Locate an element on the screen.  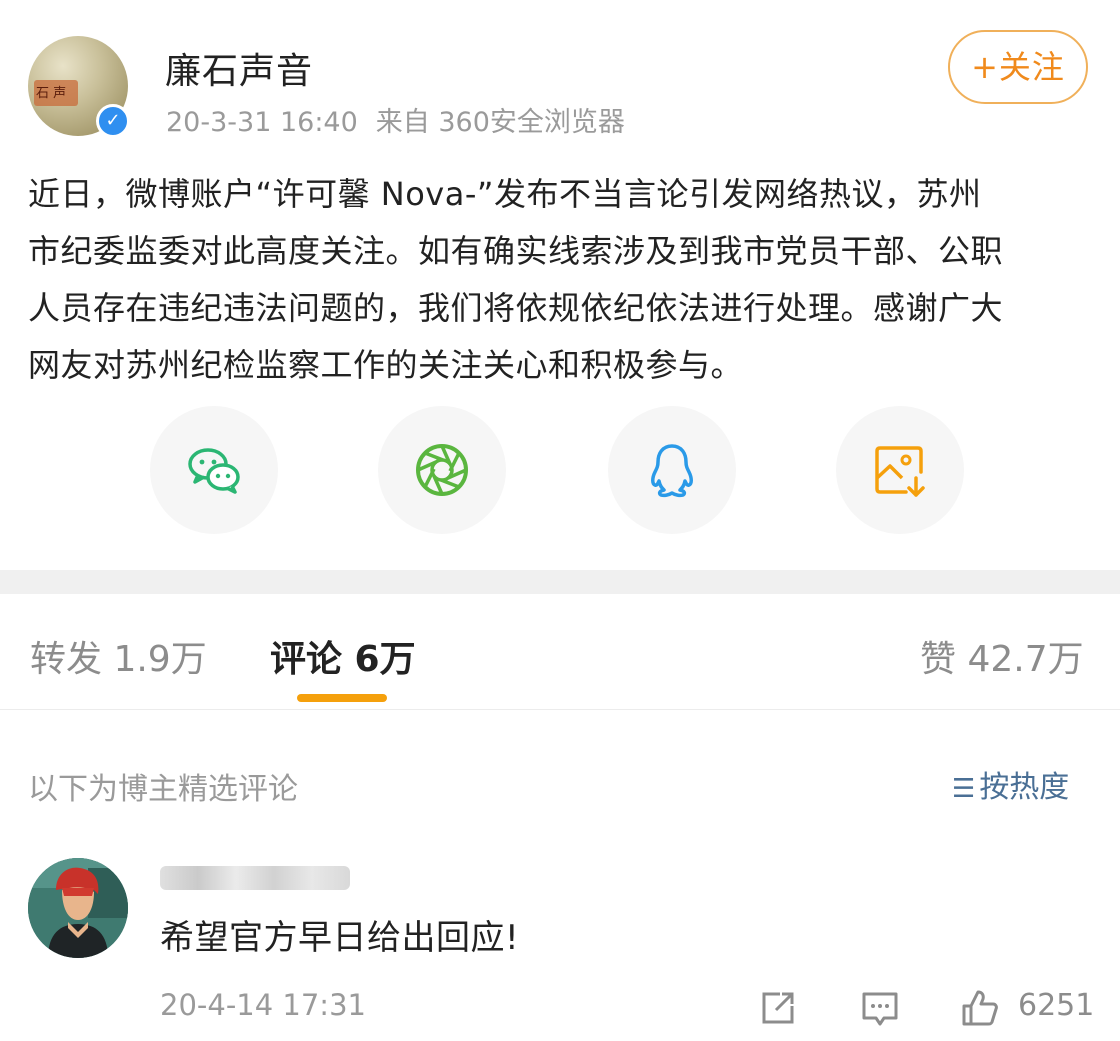
save-image-icon is located at coordinates (900, 471).